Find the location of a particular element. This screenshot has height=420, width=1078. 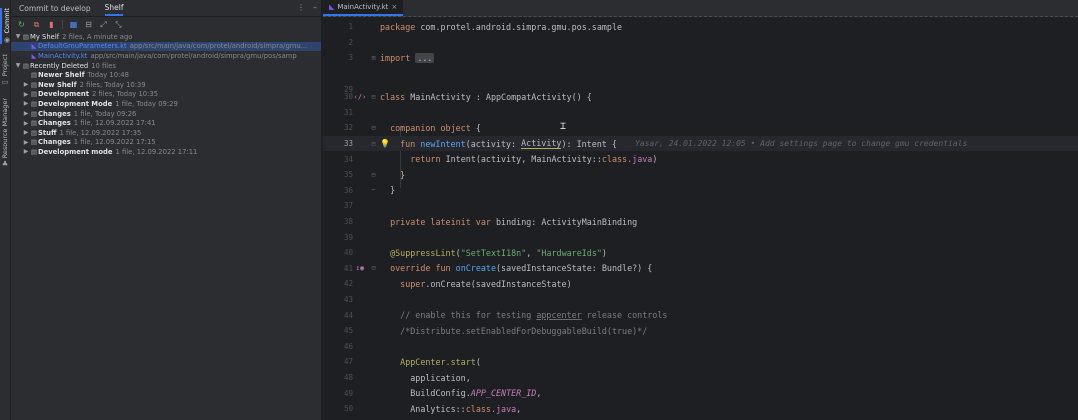

line-number: 48 is located at coordinates (348, 378).